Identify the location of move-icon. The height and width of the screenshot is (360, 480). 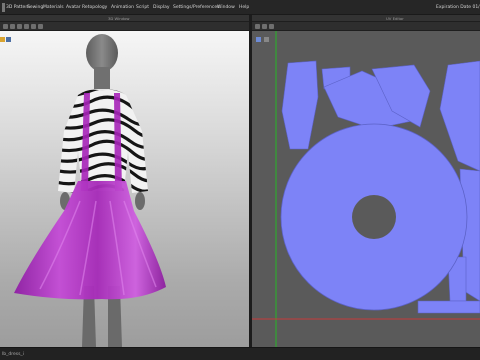
(12, 26).